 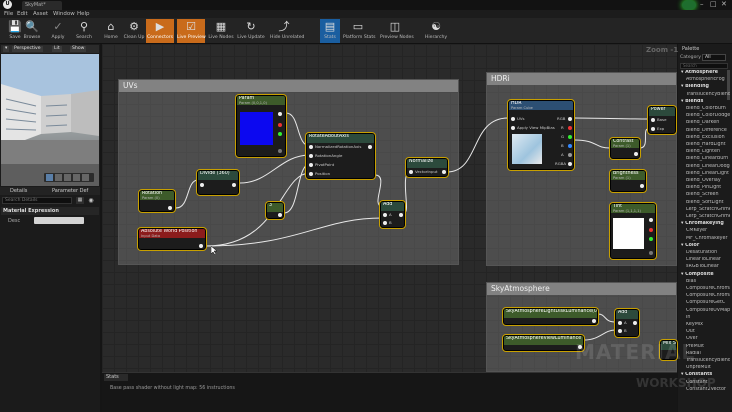 What do you see at coordinates (708, 281) in the screenshot?
I see `palette-item: Bias` at bounding box center [708, 281].